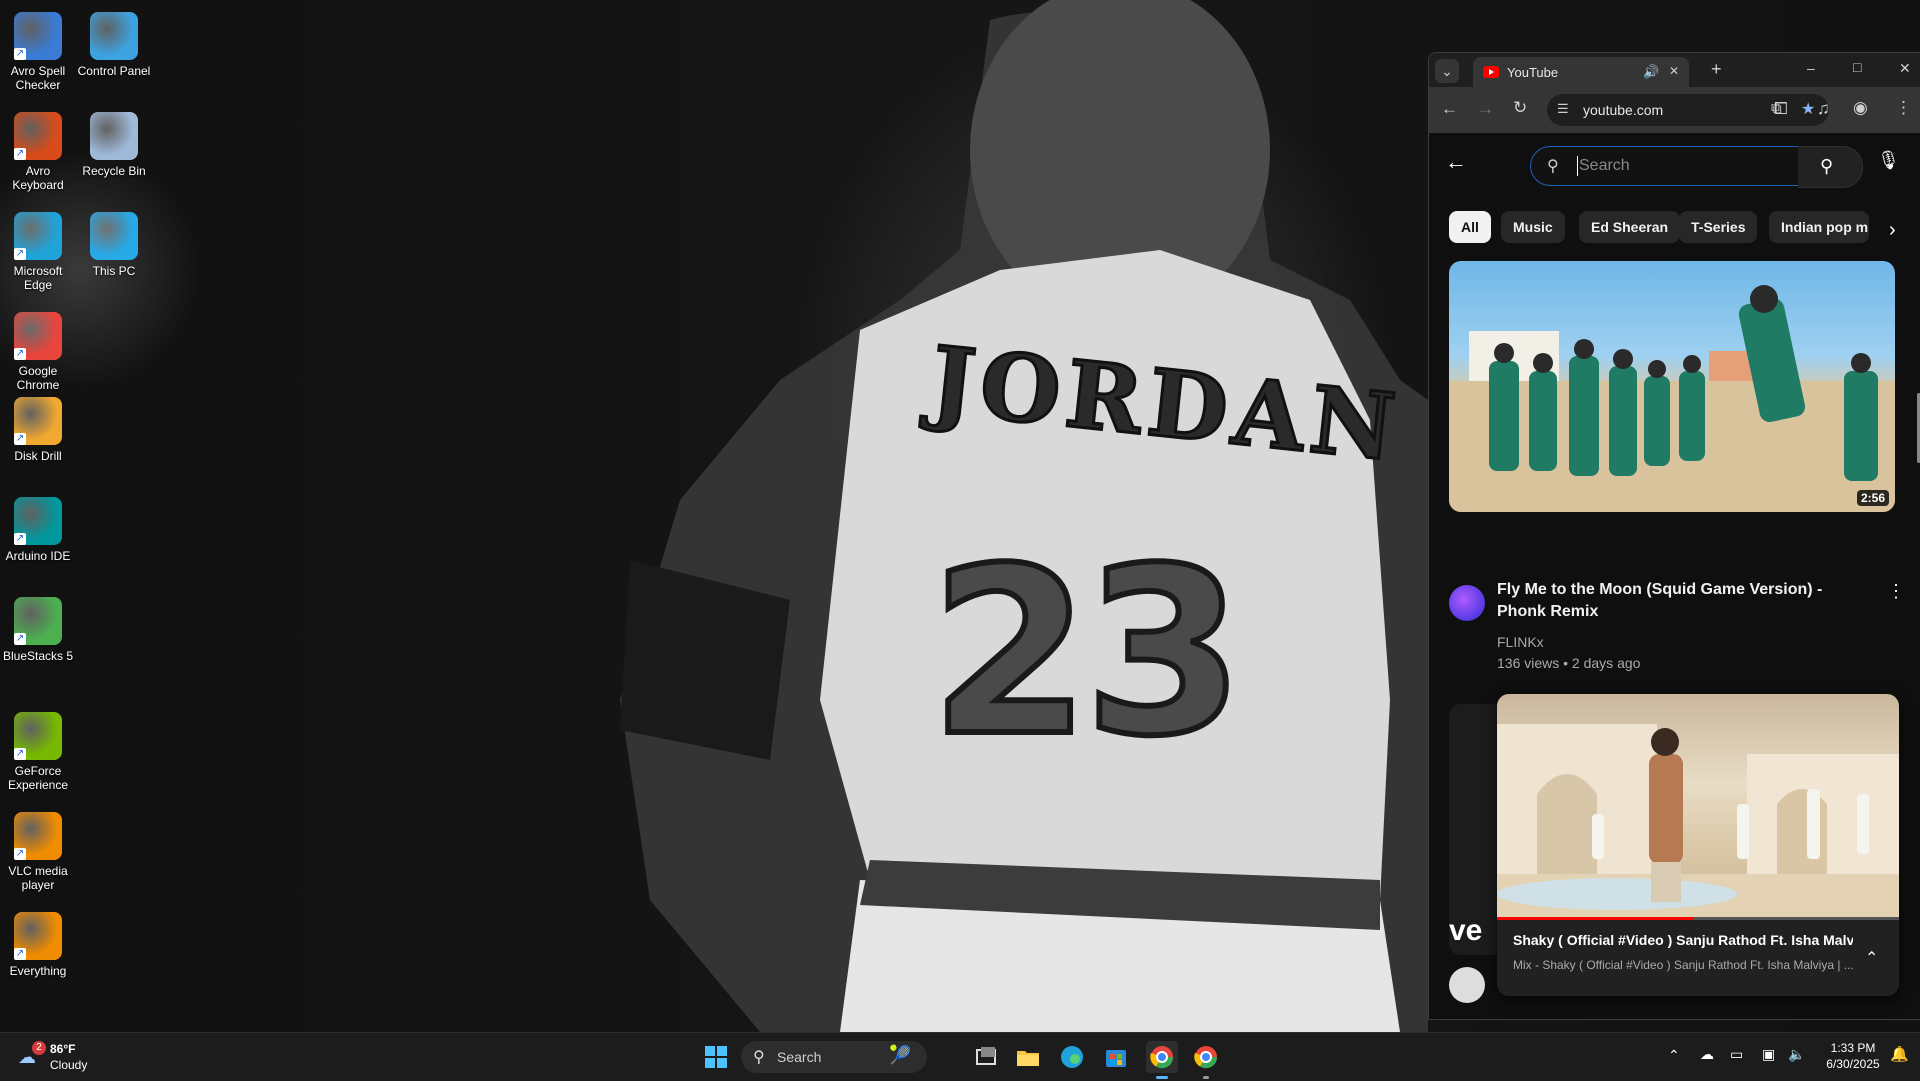  I want to click on desktop-icon-label: Arduino IDE, so click(38, 556).